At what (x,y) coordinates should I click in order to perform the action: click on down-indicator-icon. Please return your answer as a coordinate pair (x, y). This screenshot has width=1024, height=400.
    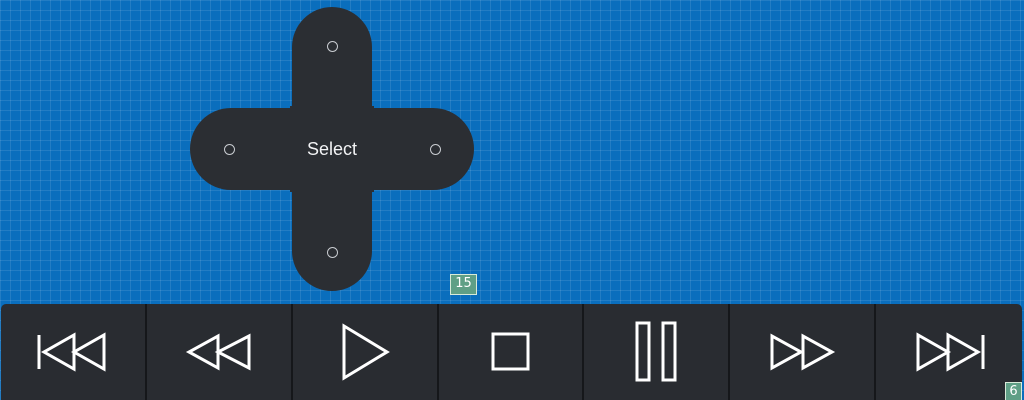
    Looking at the image, I should click on (332, 252).